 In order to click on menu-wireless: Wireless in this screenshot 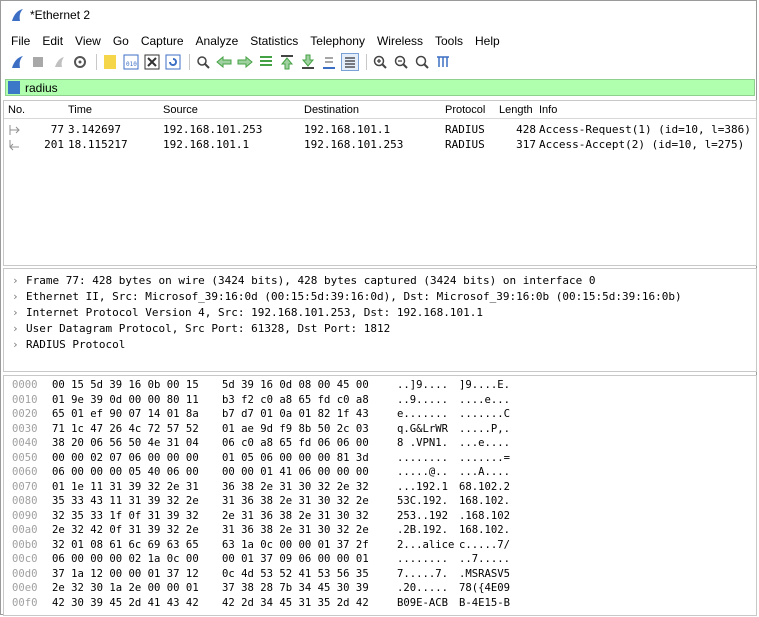, I will do `click(400, 41)`.